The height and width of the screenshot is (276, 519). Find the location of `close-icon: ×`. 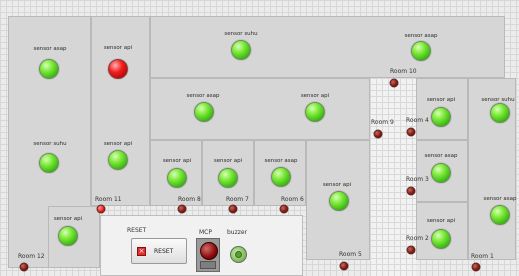

close-icon: × is located at coordinates (141, 251).